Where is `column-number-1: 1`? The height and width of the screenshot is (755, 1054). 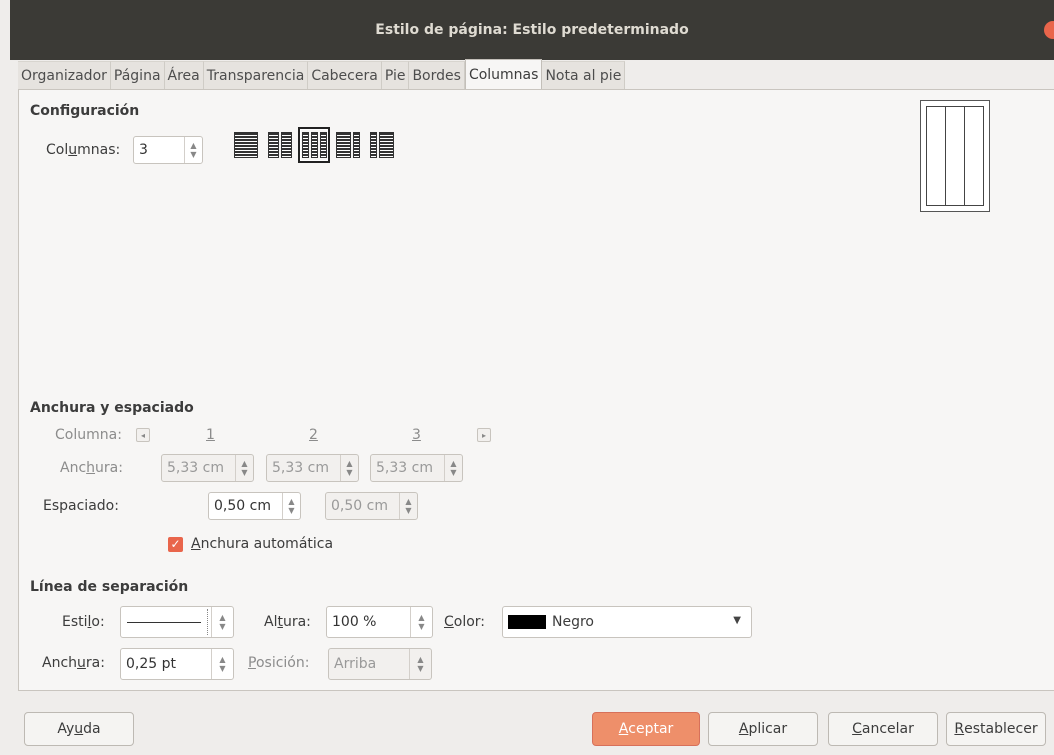 column-number-1: 1 is located at coordinates (210, 435).